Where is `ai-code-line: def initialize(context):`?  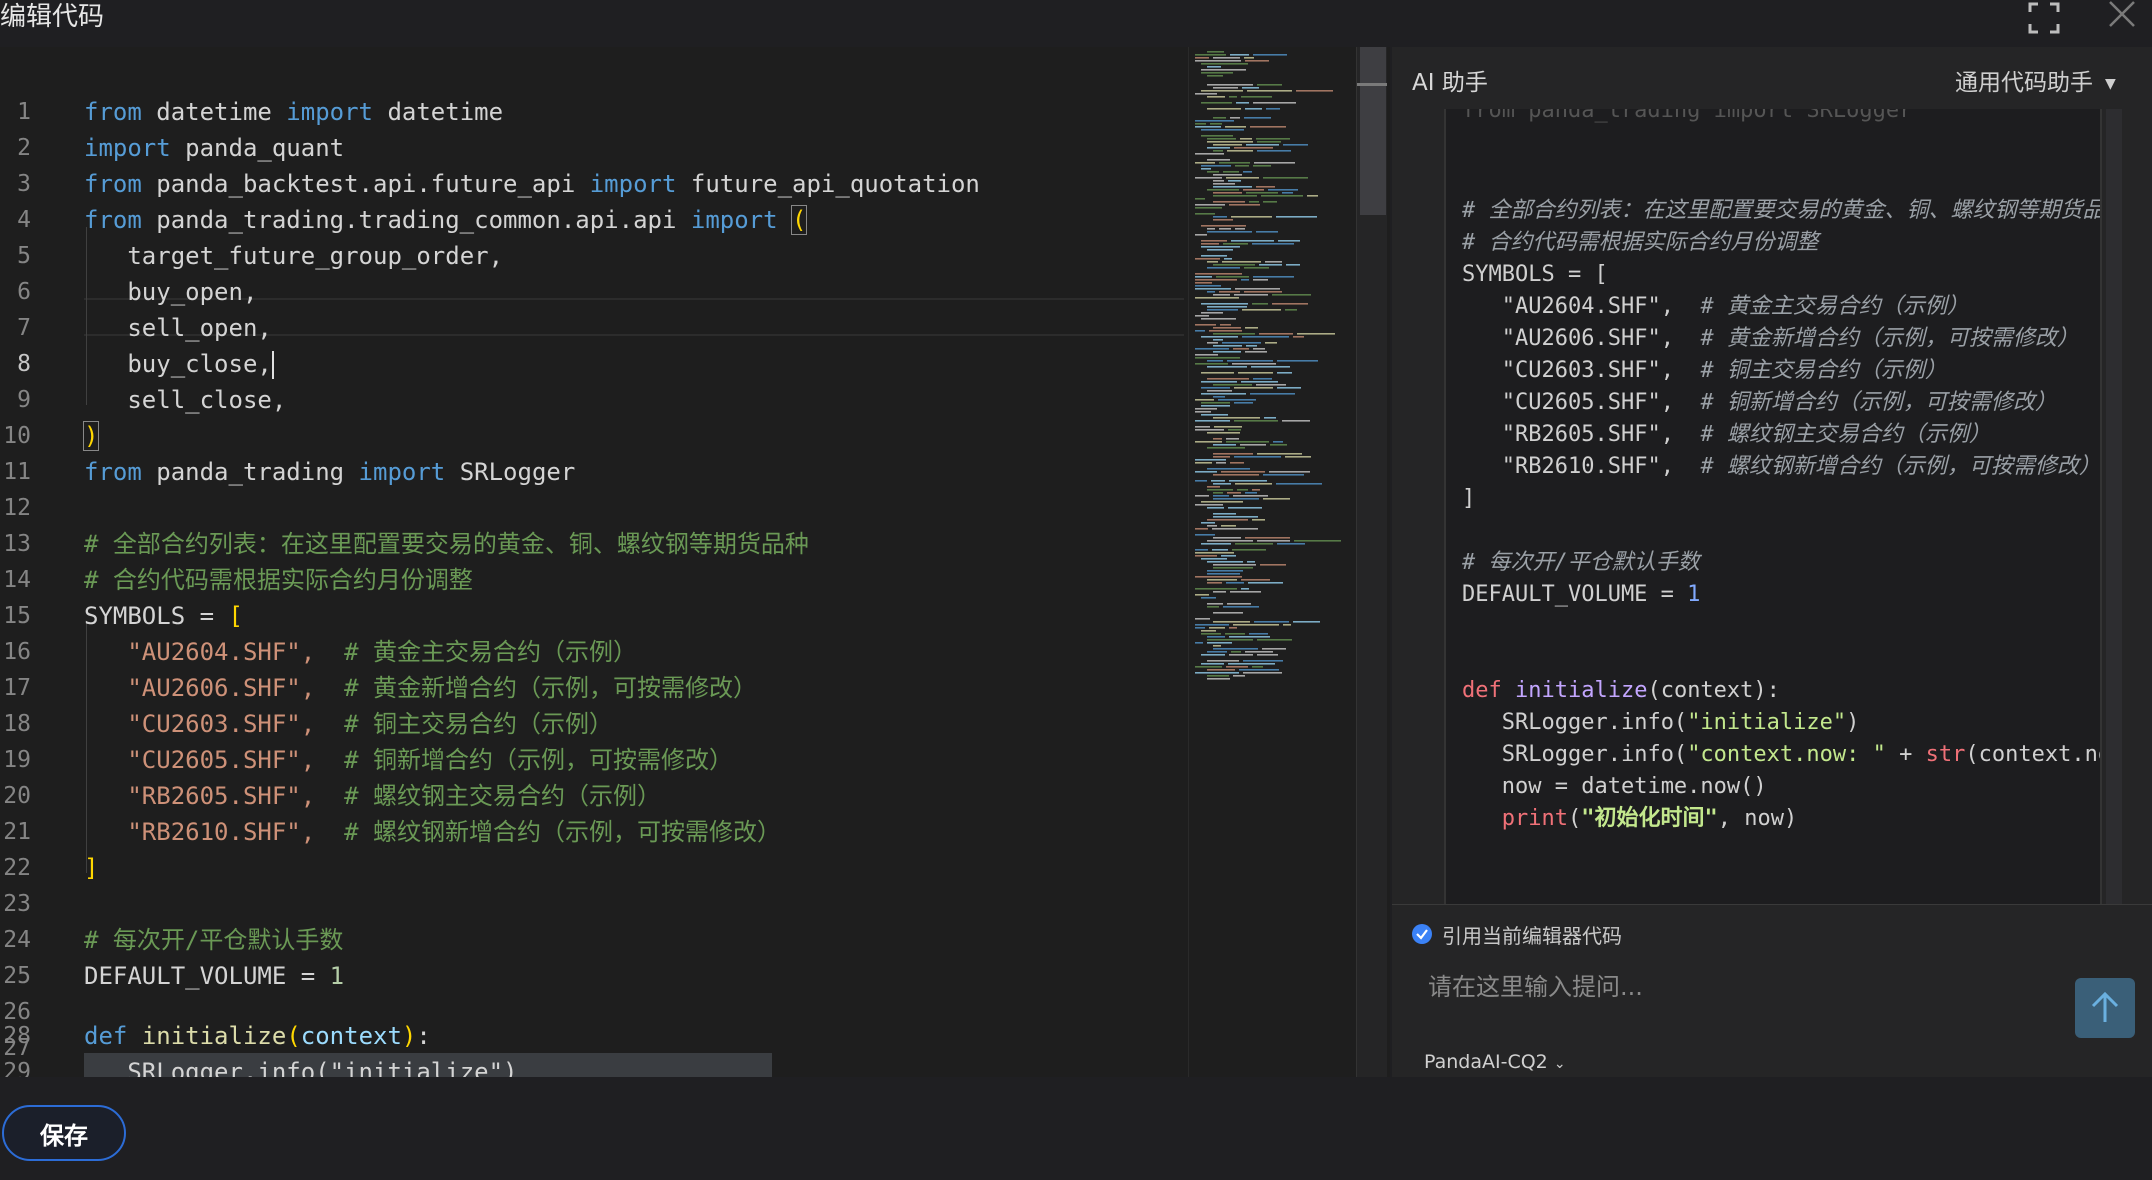
ai-code-line: def initialize(context): is located at coordinates (1621, 690).